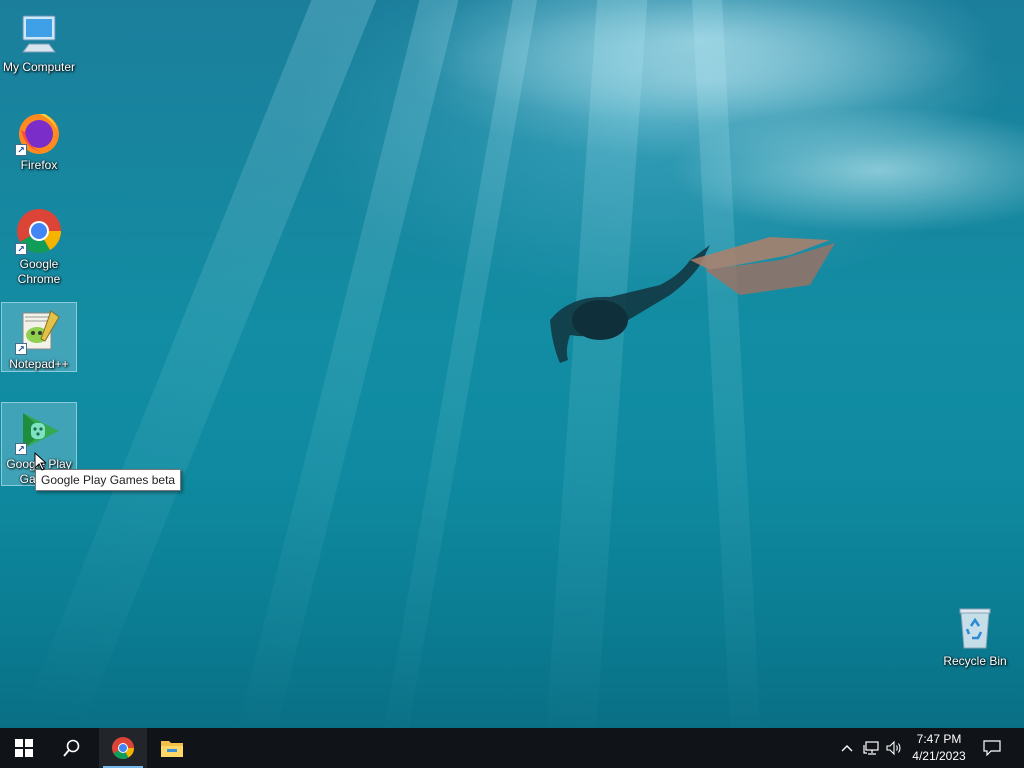 Image resolution: width=1024 pixels, height=768 pixels. What do you see at coordinates (939, 756) in the screenshot?
I see `clock-date: 4/21/2023` at bounding box center [939, 756].